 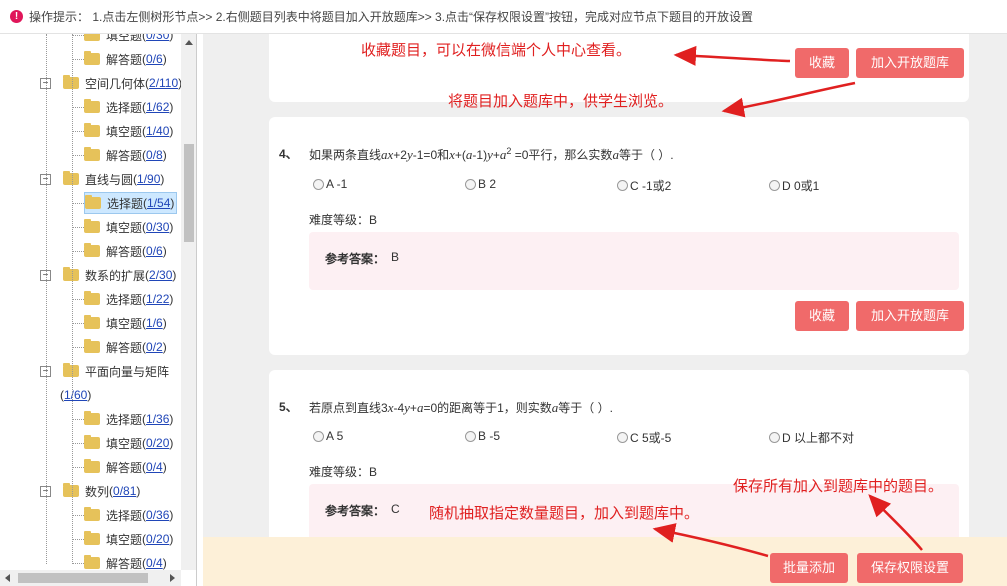 I want to click on tree-node-count: (0/2), so click(x=154, y=347).